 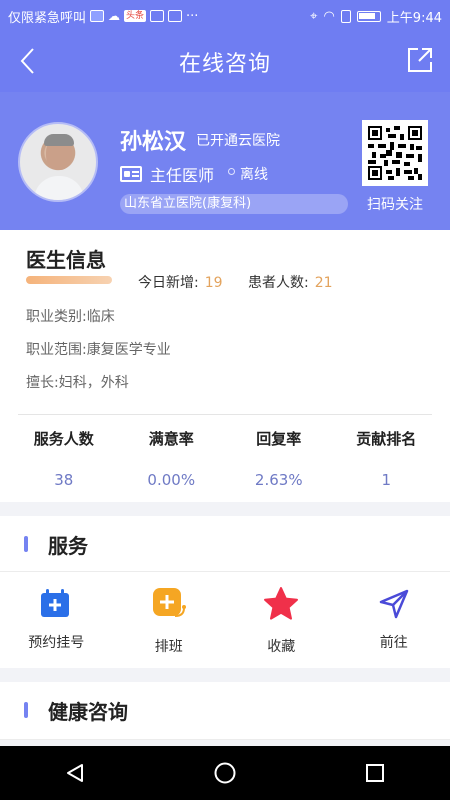 I want to click on service-label: 预约挂号, so click(x=56, y=643).